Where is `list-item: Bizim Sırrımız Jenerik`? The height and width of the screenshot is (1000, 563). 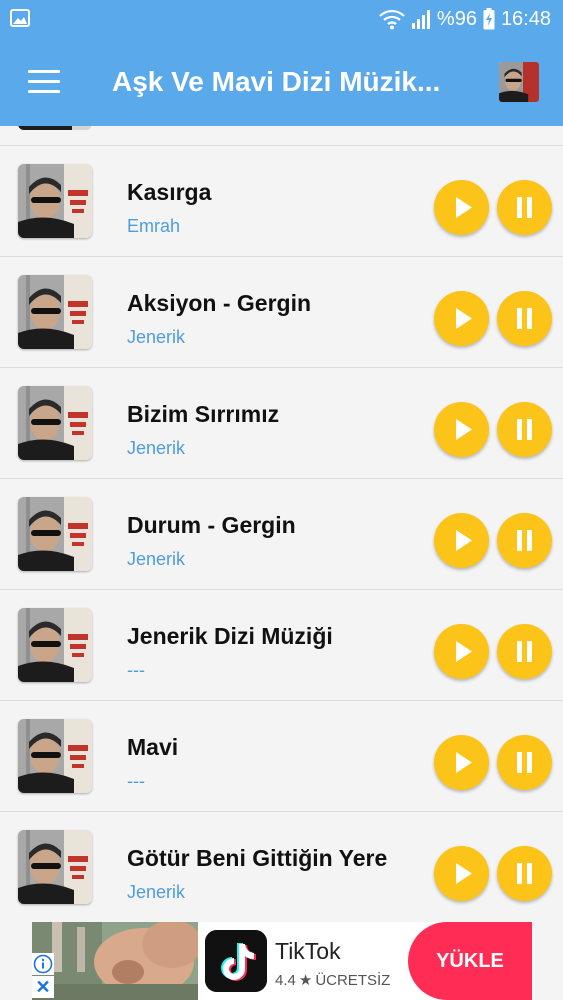 list-item: Bizim Sırrımız Jenerik is located at coordinates (281, 423).